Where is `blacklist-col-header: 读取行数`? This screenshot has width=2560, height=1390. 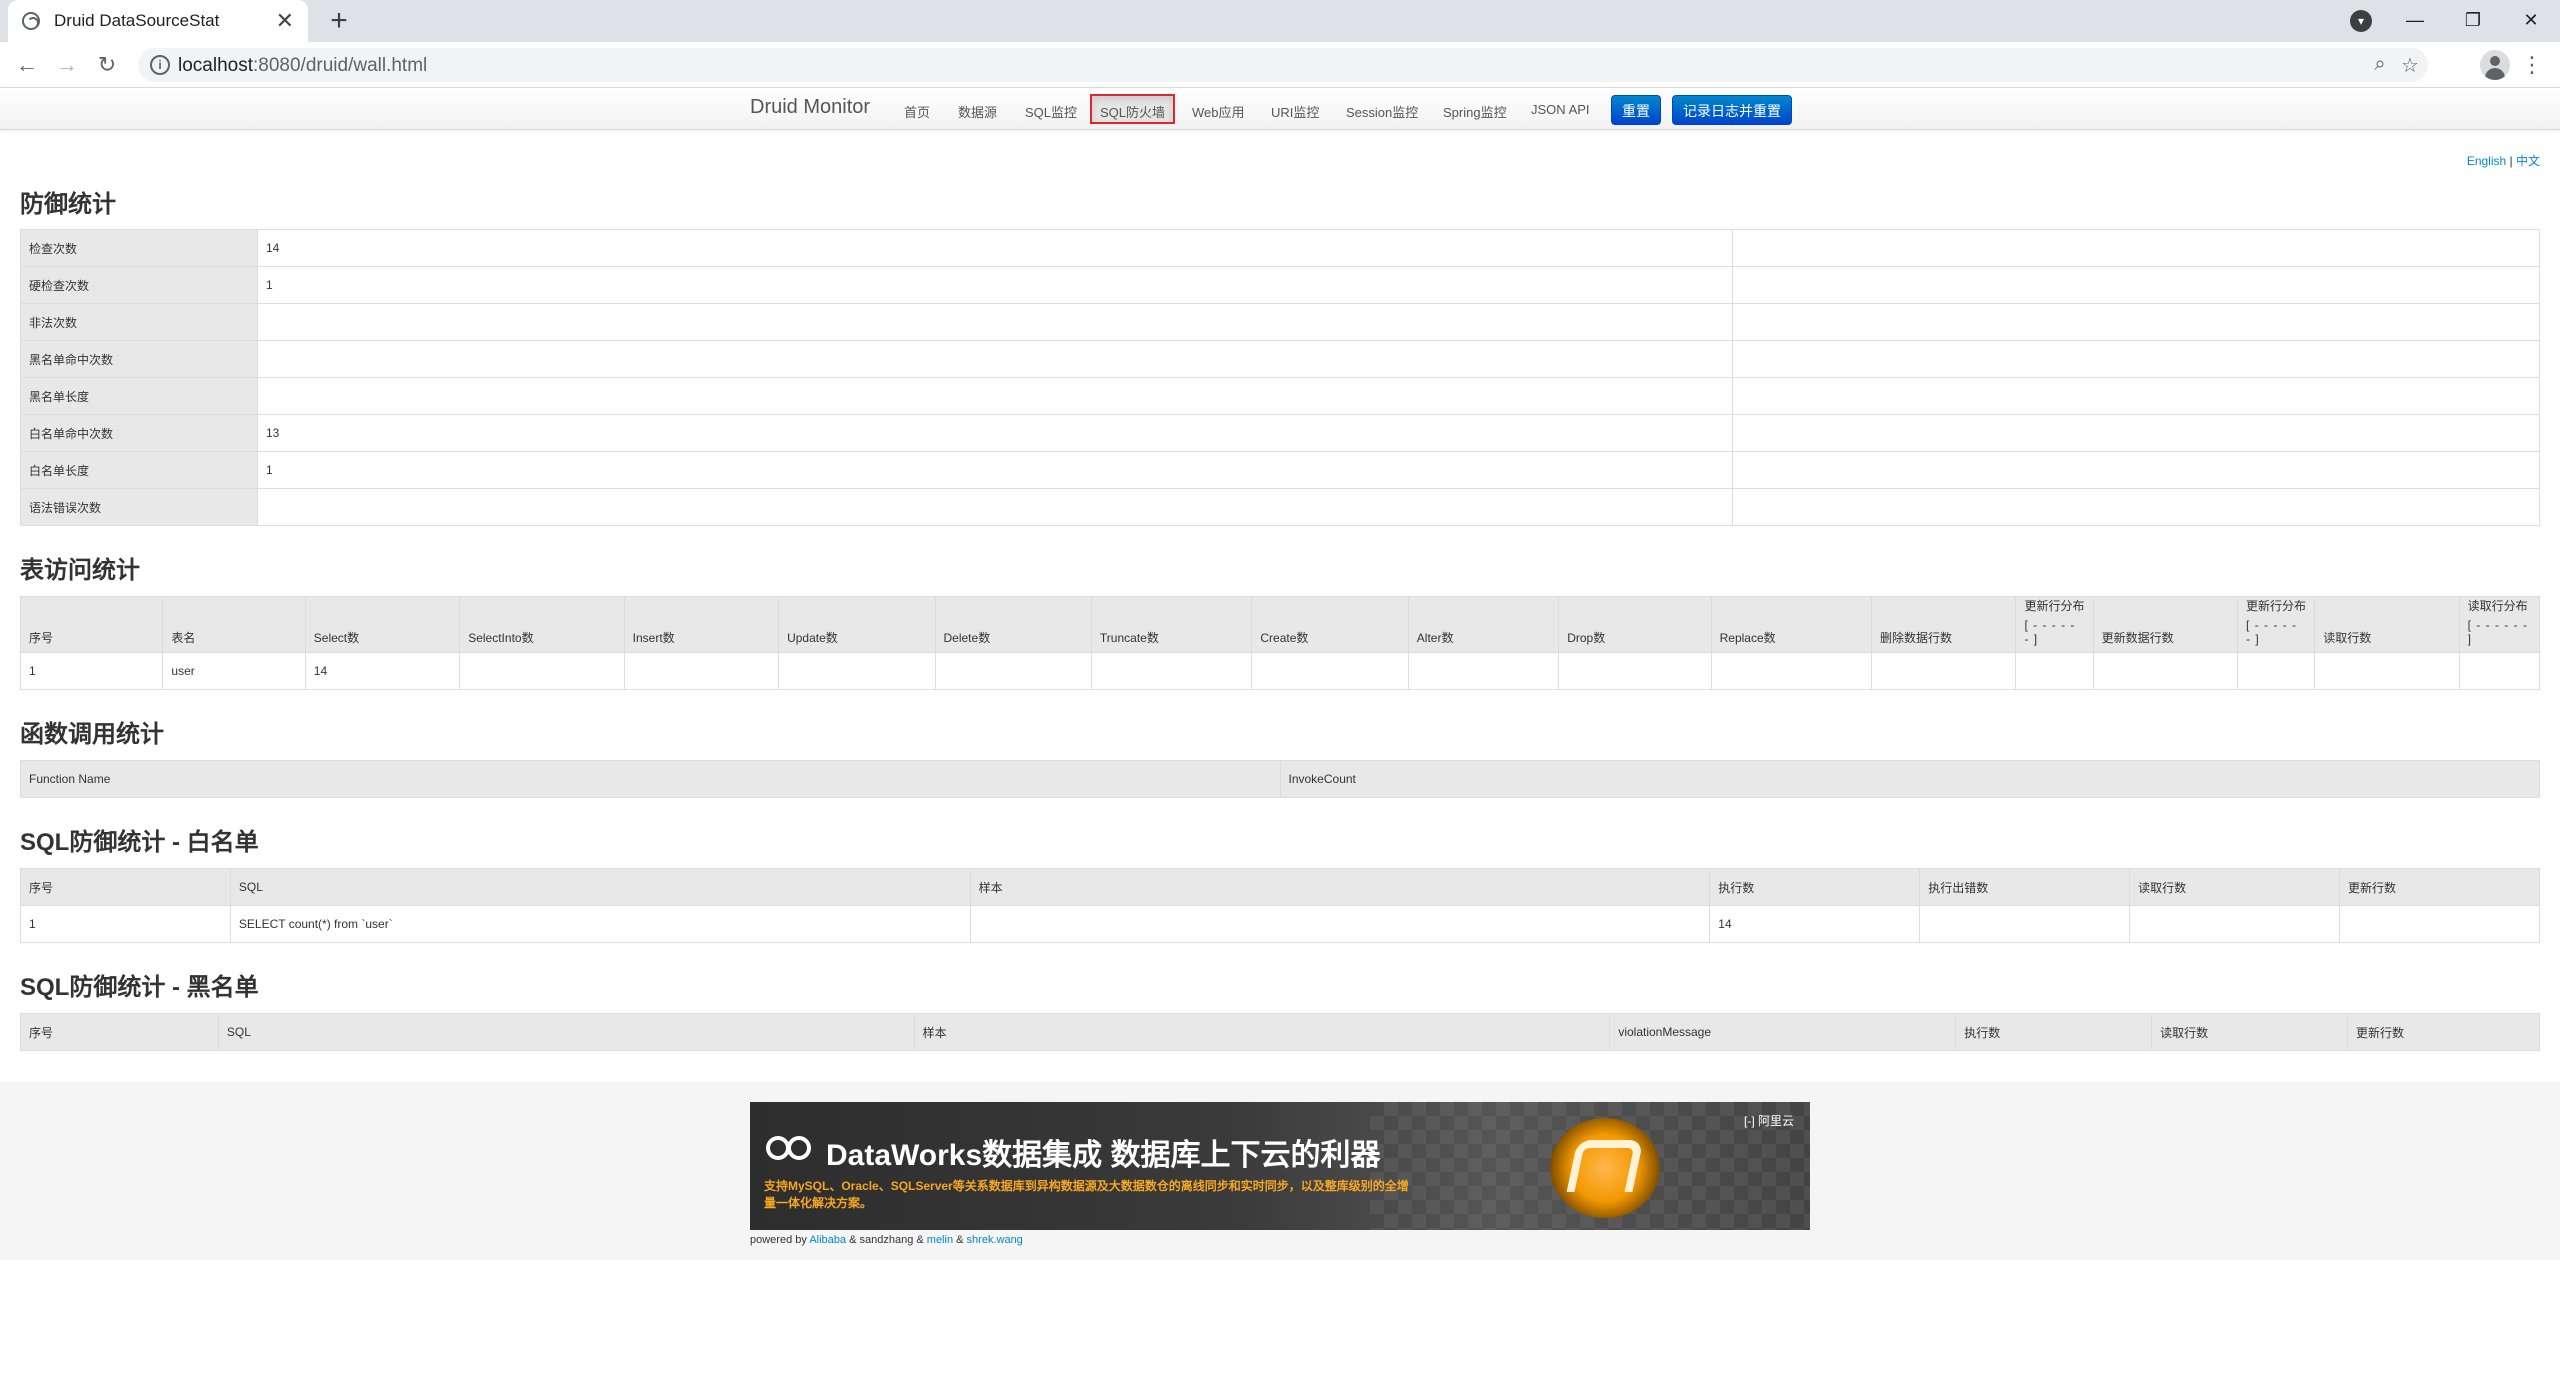
blacklist-col-header: 读取行数 is located at coordinates (2250, 1032).